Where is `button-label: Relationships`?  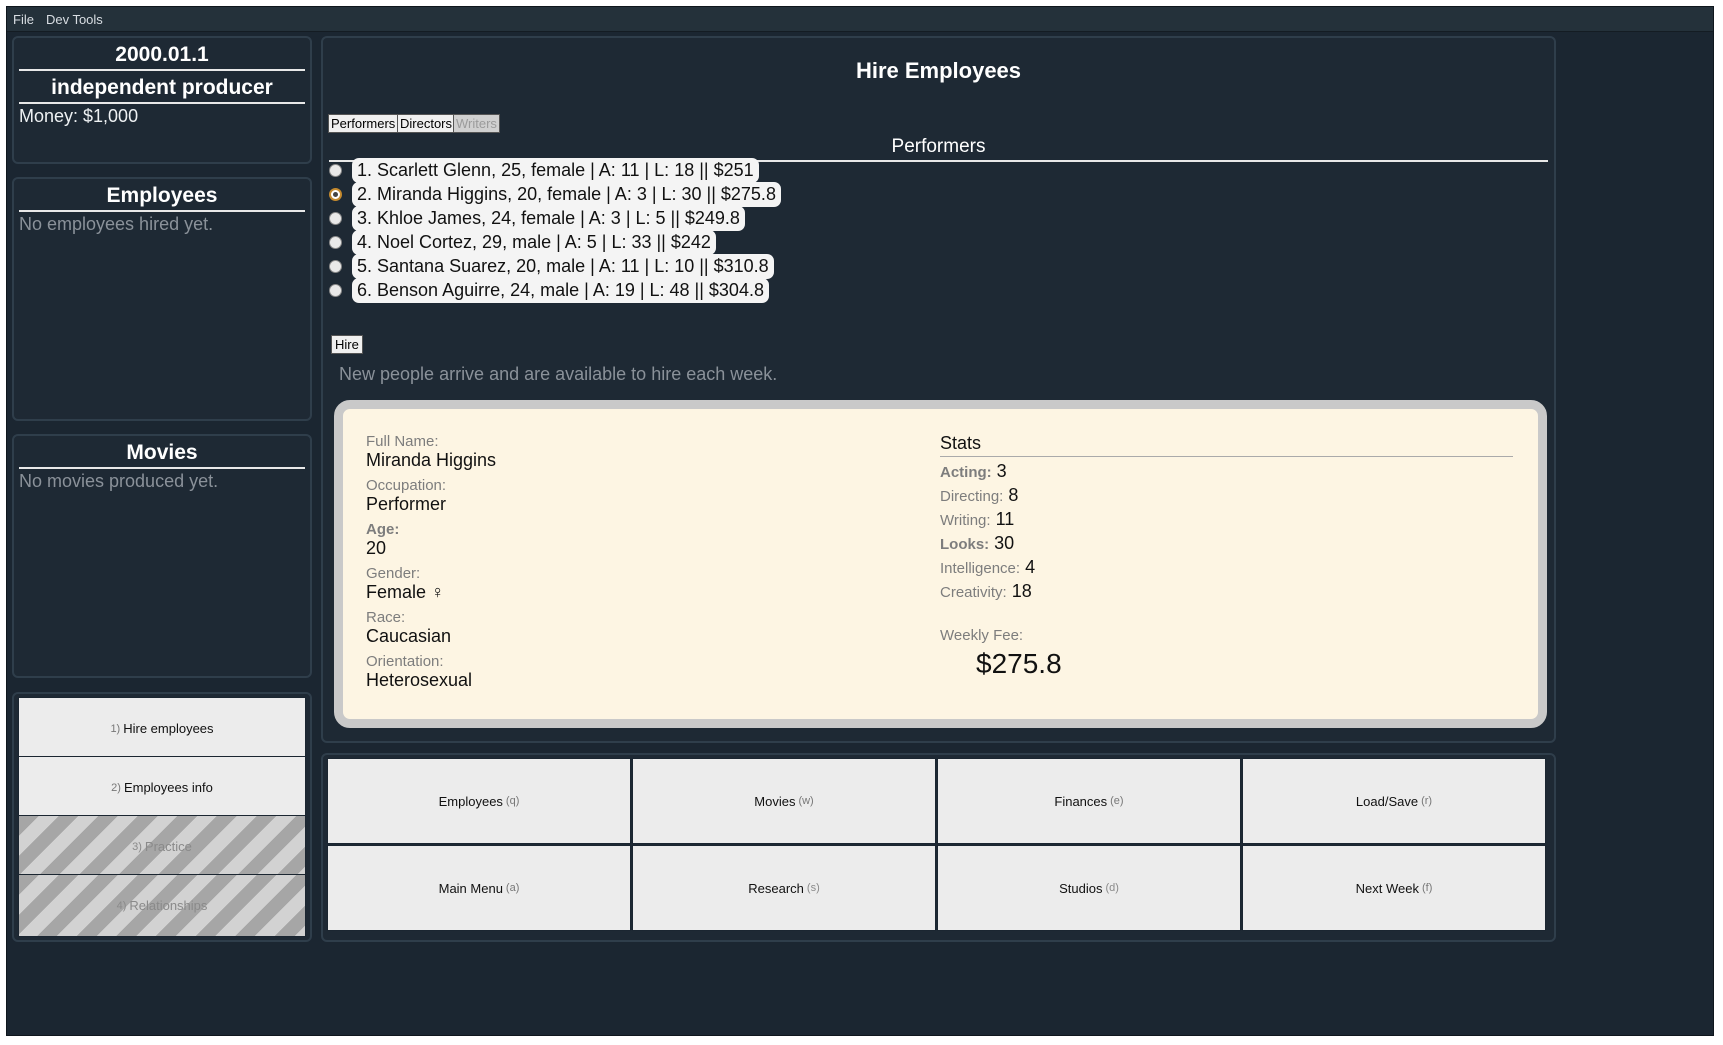 button-label: Relationships is located at coordinates (168, 905).